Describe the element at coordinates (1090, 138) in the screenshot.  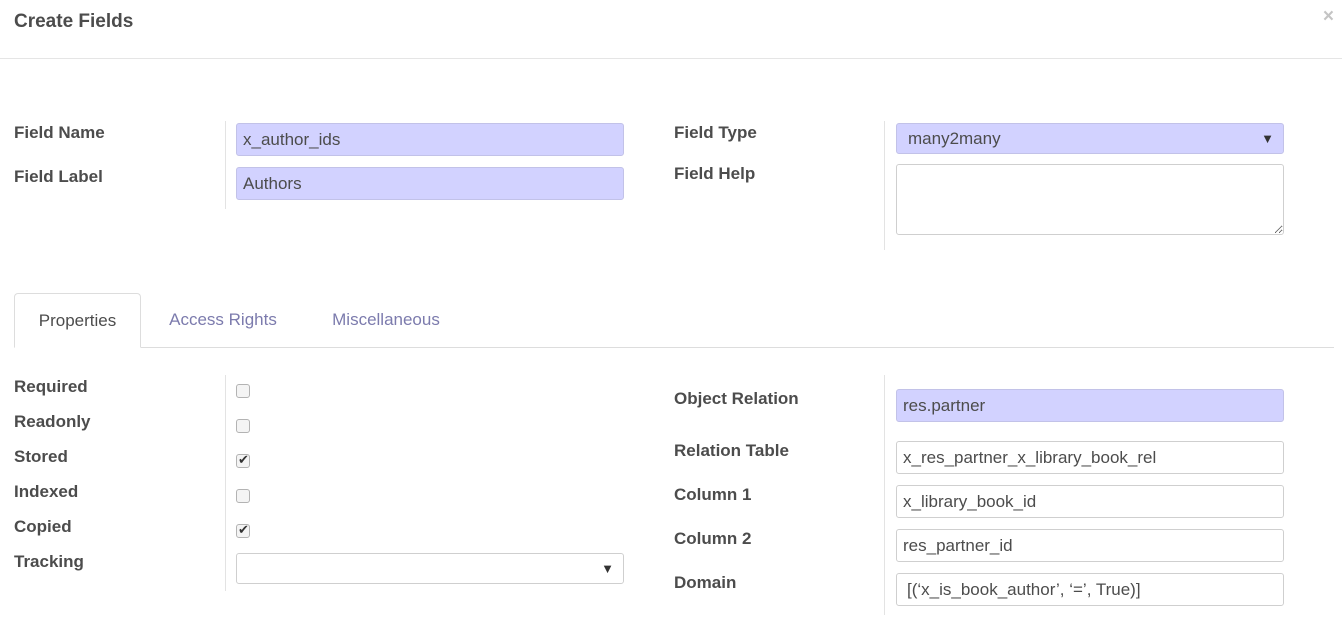
I see `field-type-select: many2many ▼` at that location.